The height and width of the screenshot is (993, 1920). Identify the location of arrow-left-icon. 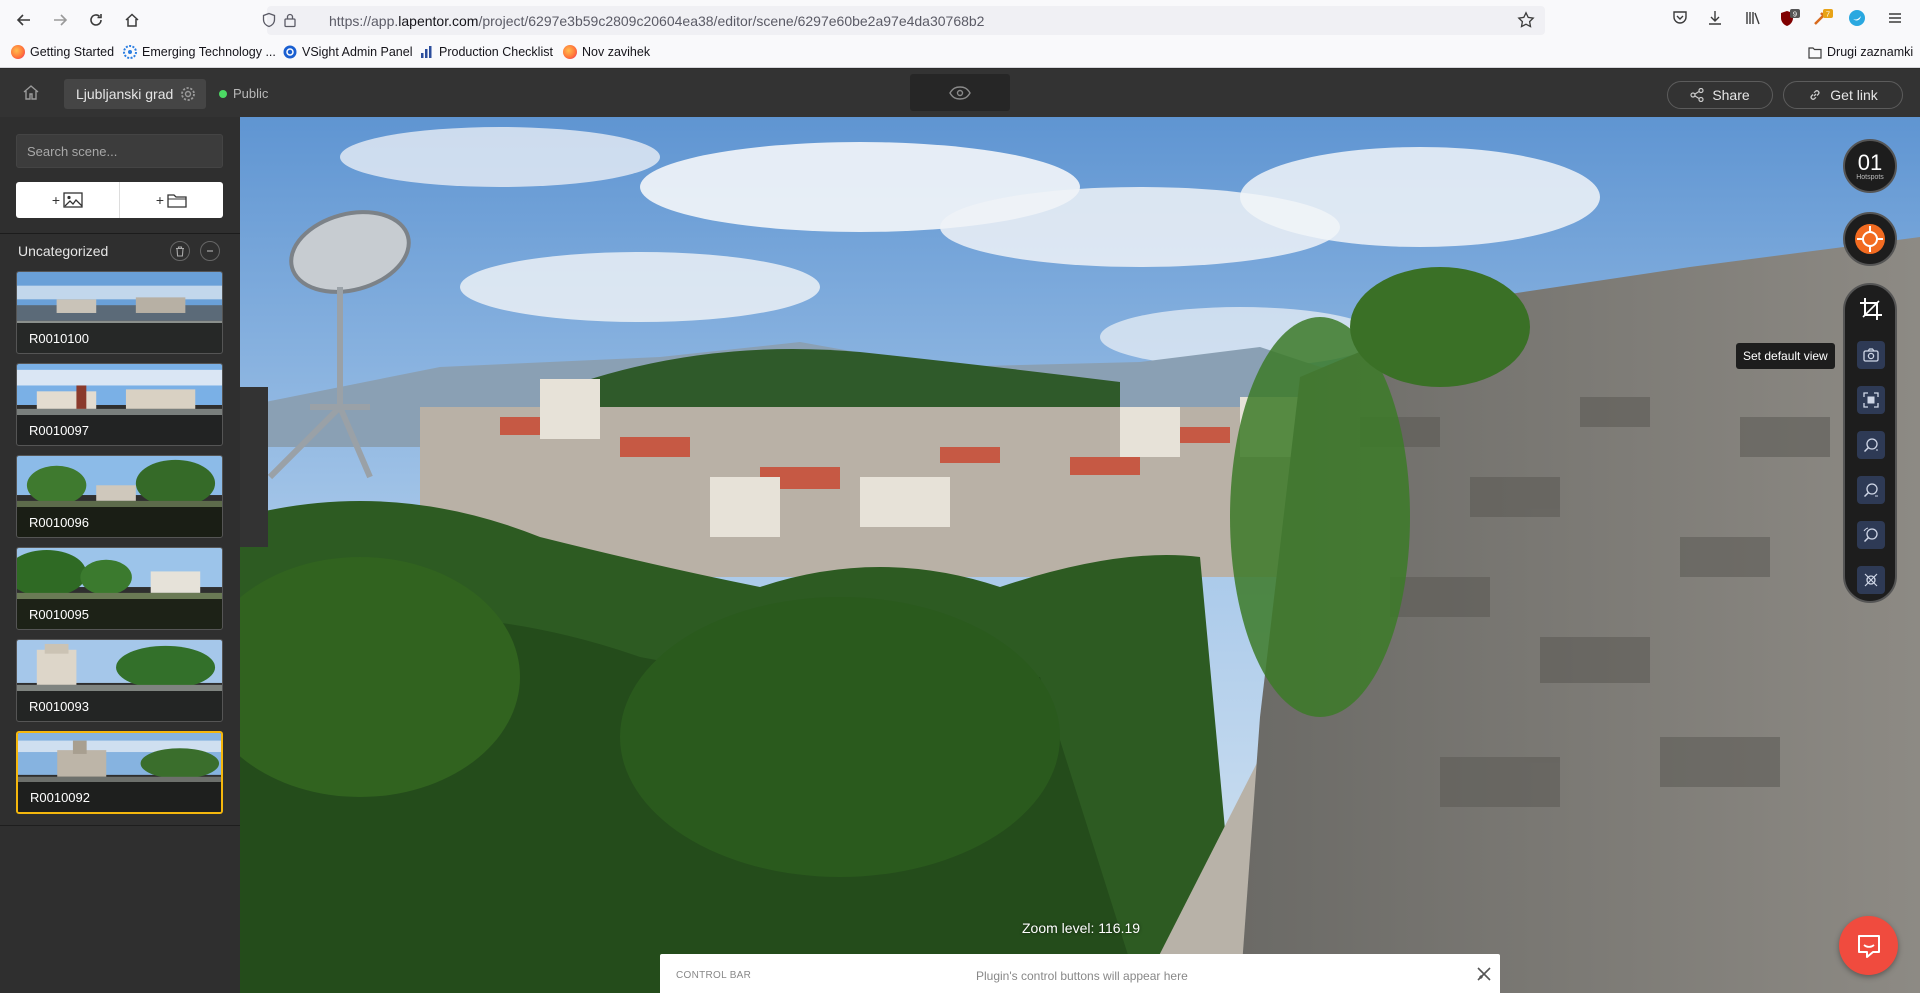
(23, 20).